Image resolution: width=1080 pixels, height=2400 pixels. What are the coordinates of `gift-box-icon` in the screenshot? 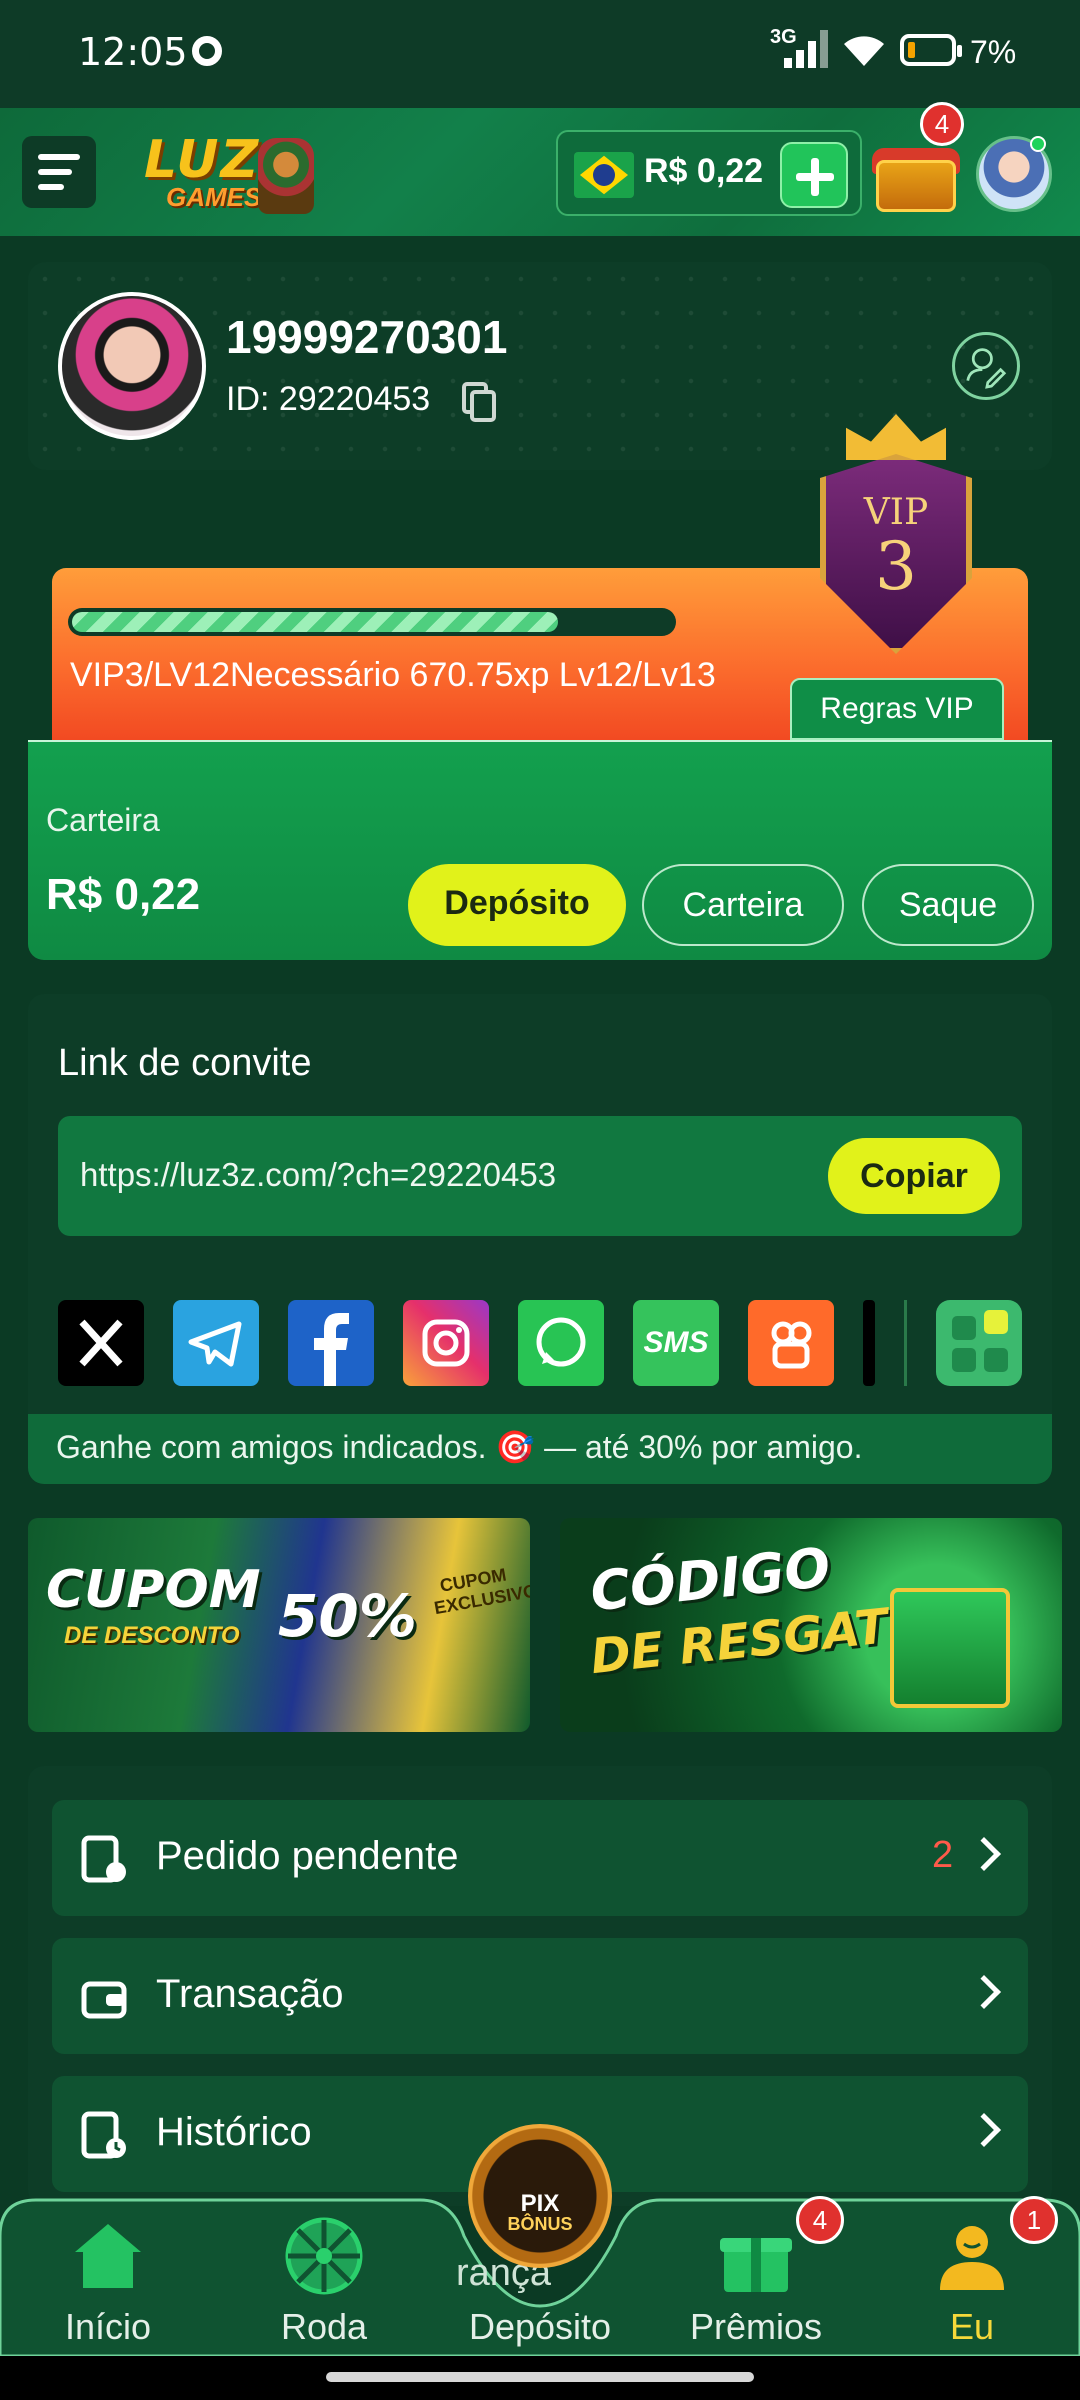 It's located at (950, 1648).